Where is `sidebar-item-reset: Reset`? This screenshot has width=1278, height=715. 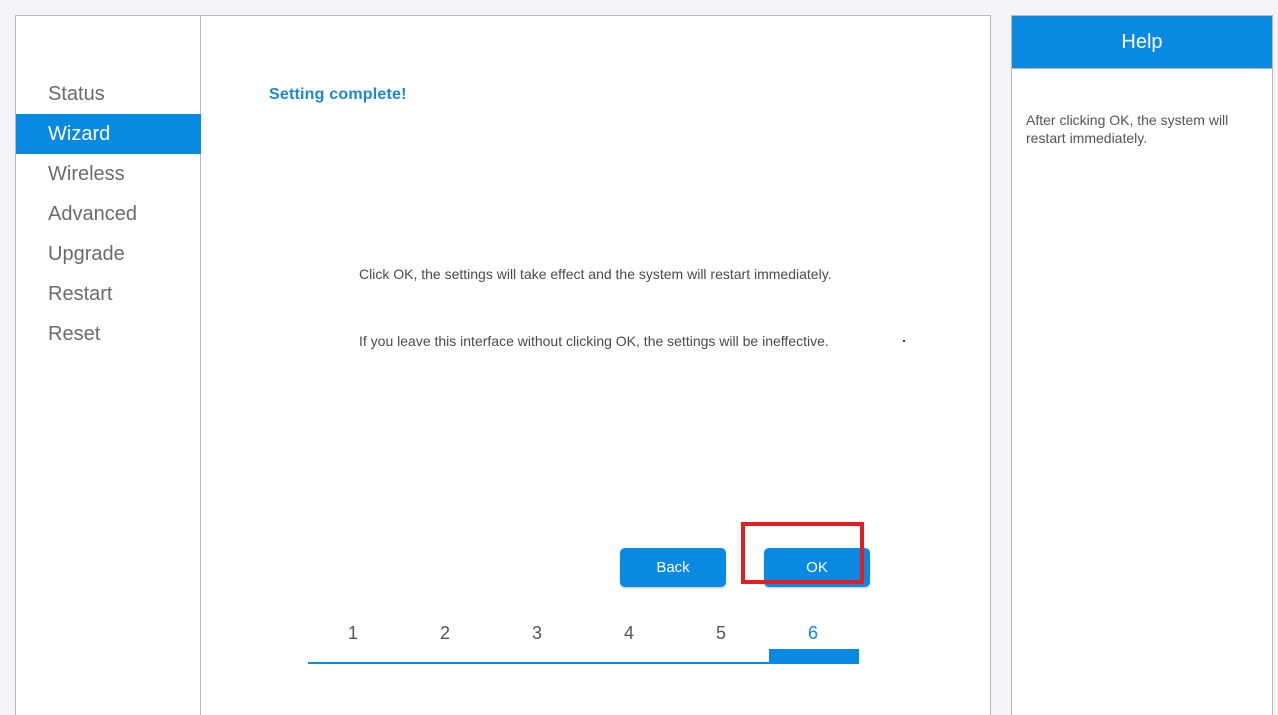
sidebar-item-reset: Reset is located at coordinates (108, 334).